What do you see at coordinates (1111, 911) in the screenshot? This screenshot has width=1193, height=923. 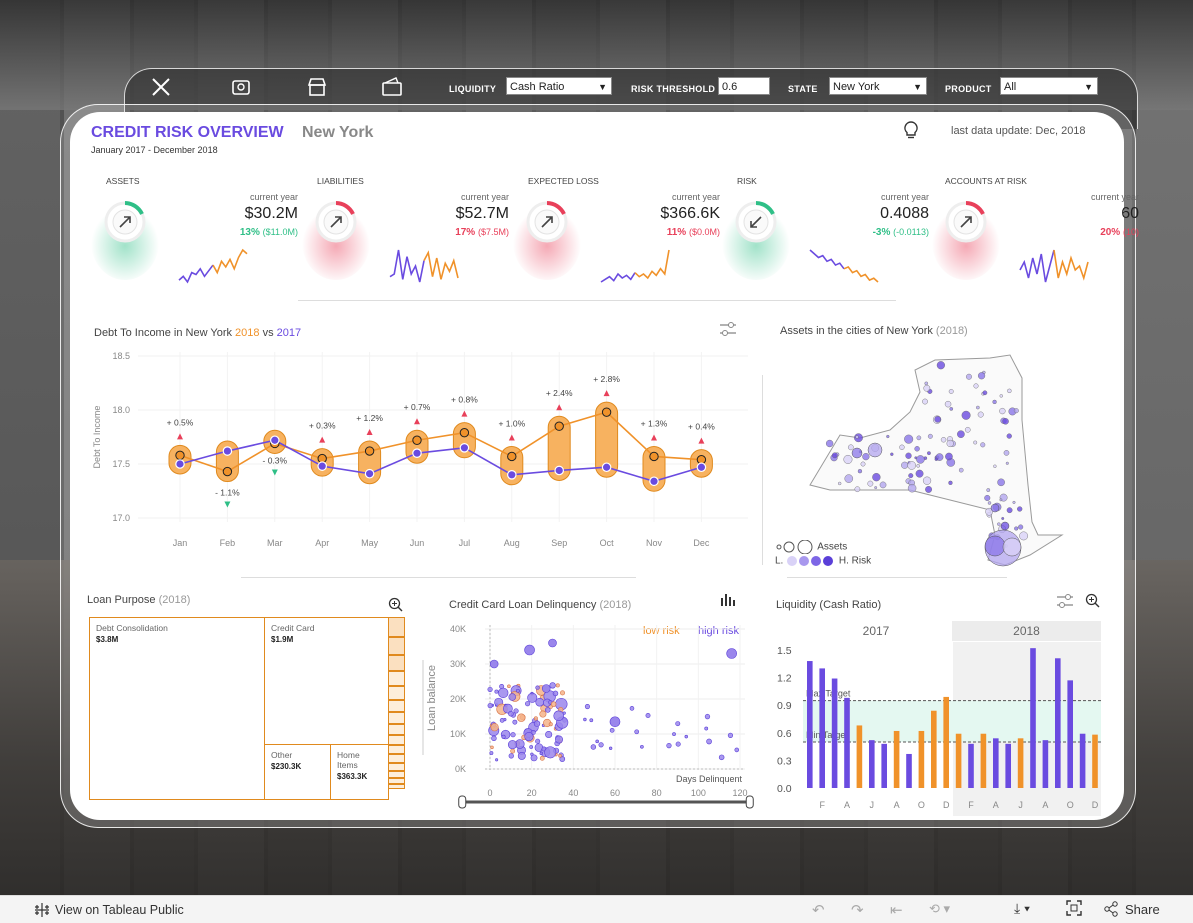 I see `share-icon` at bounding box center [1111, 911].